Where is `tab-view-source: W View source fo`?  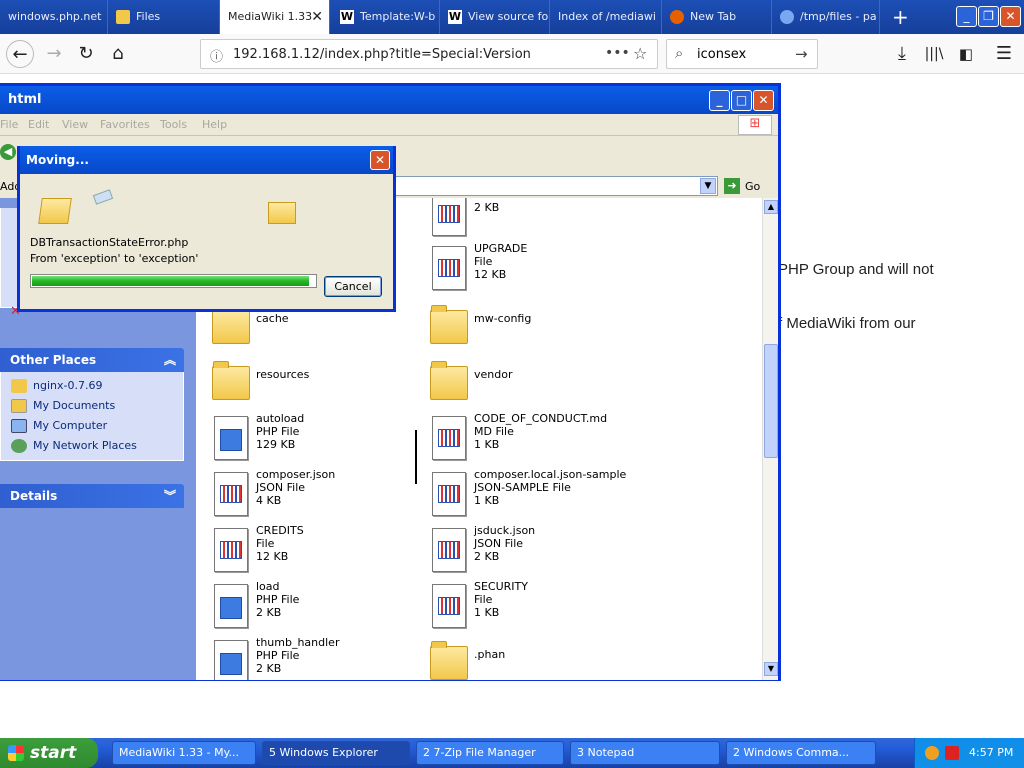 tab-view-source: W View source fo is located at coordinates (495, 17).